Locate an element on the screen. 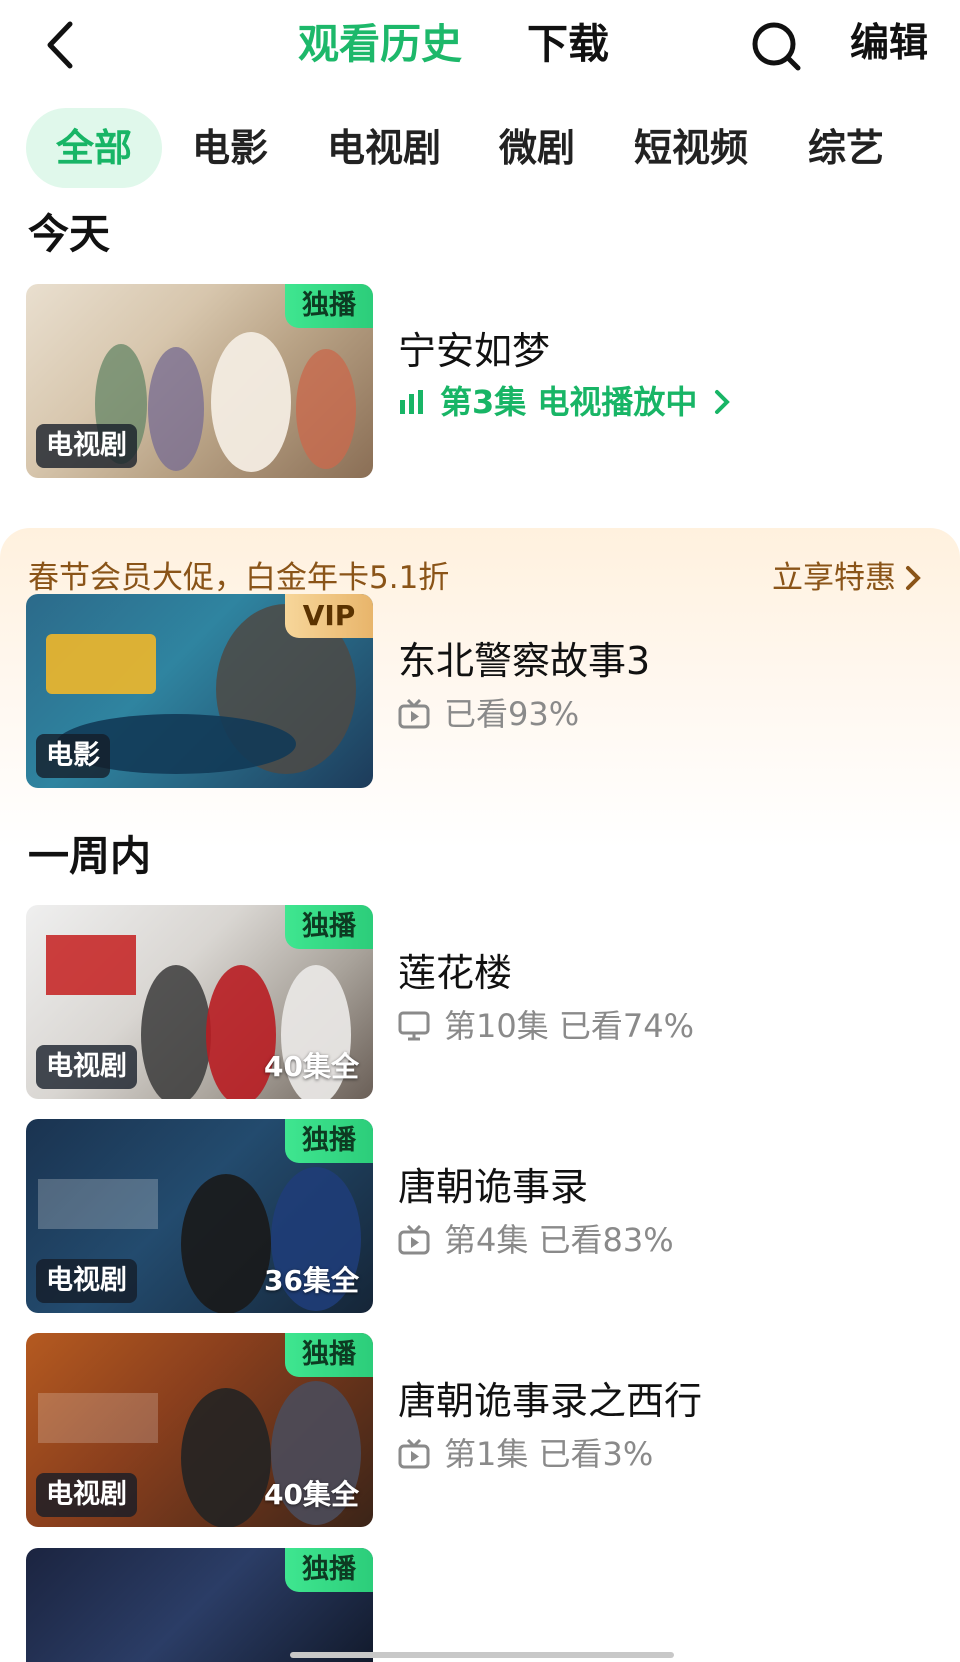 The width and height of the screenshot is (960, 1662). edit-button: 编辑 is located at coordinates (889, 44).